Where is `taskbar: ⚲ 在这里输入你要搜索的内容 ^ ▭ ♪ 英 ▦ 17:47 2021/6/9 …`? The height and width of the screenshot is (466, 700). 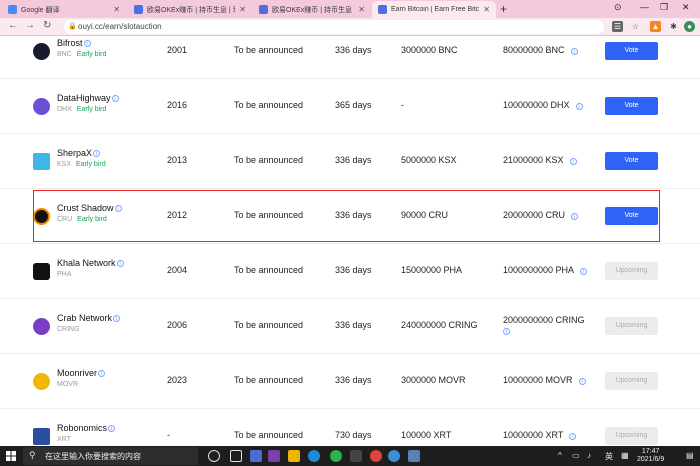 taskbar: ⚲ 在这里输入你要搜索的内容 ^ ▭ ♪ 英 ▦ 17:47 2021/6/9 … is located at coordinates (350, 456).